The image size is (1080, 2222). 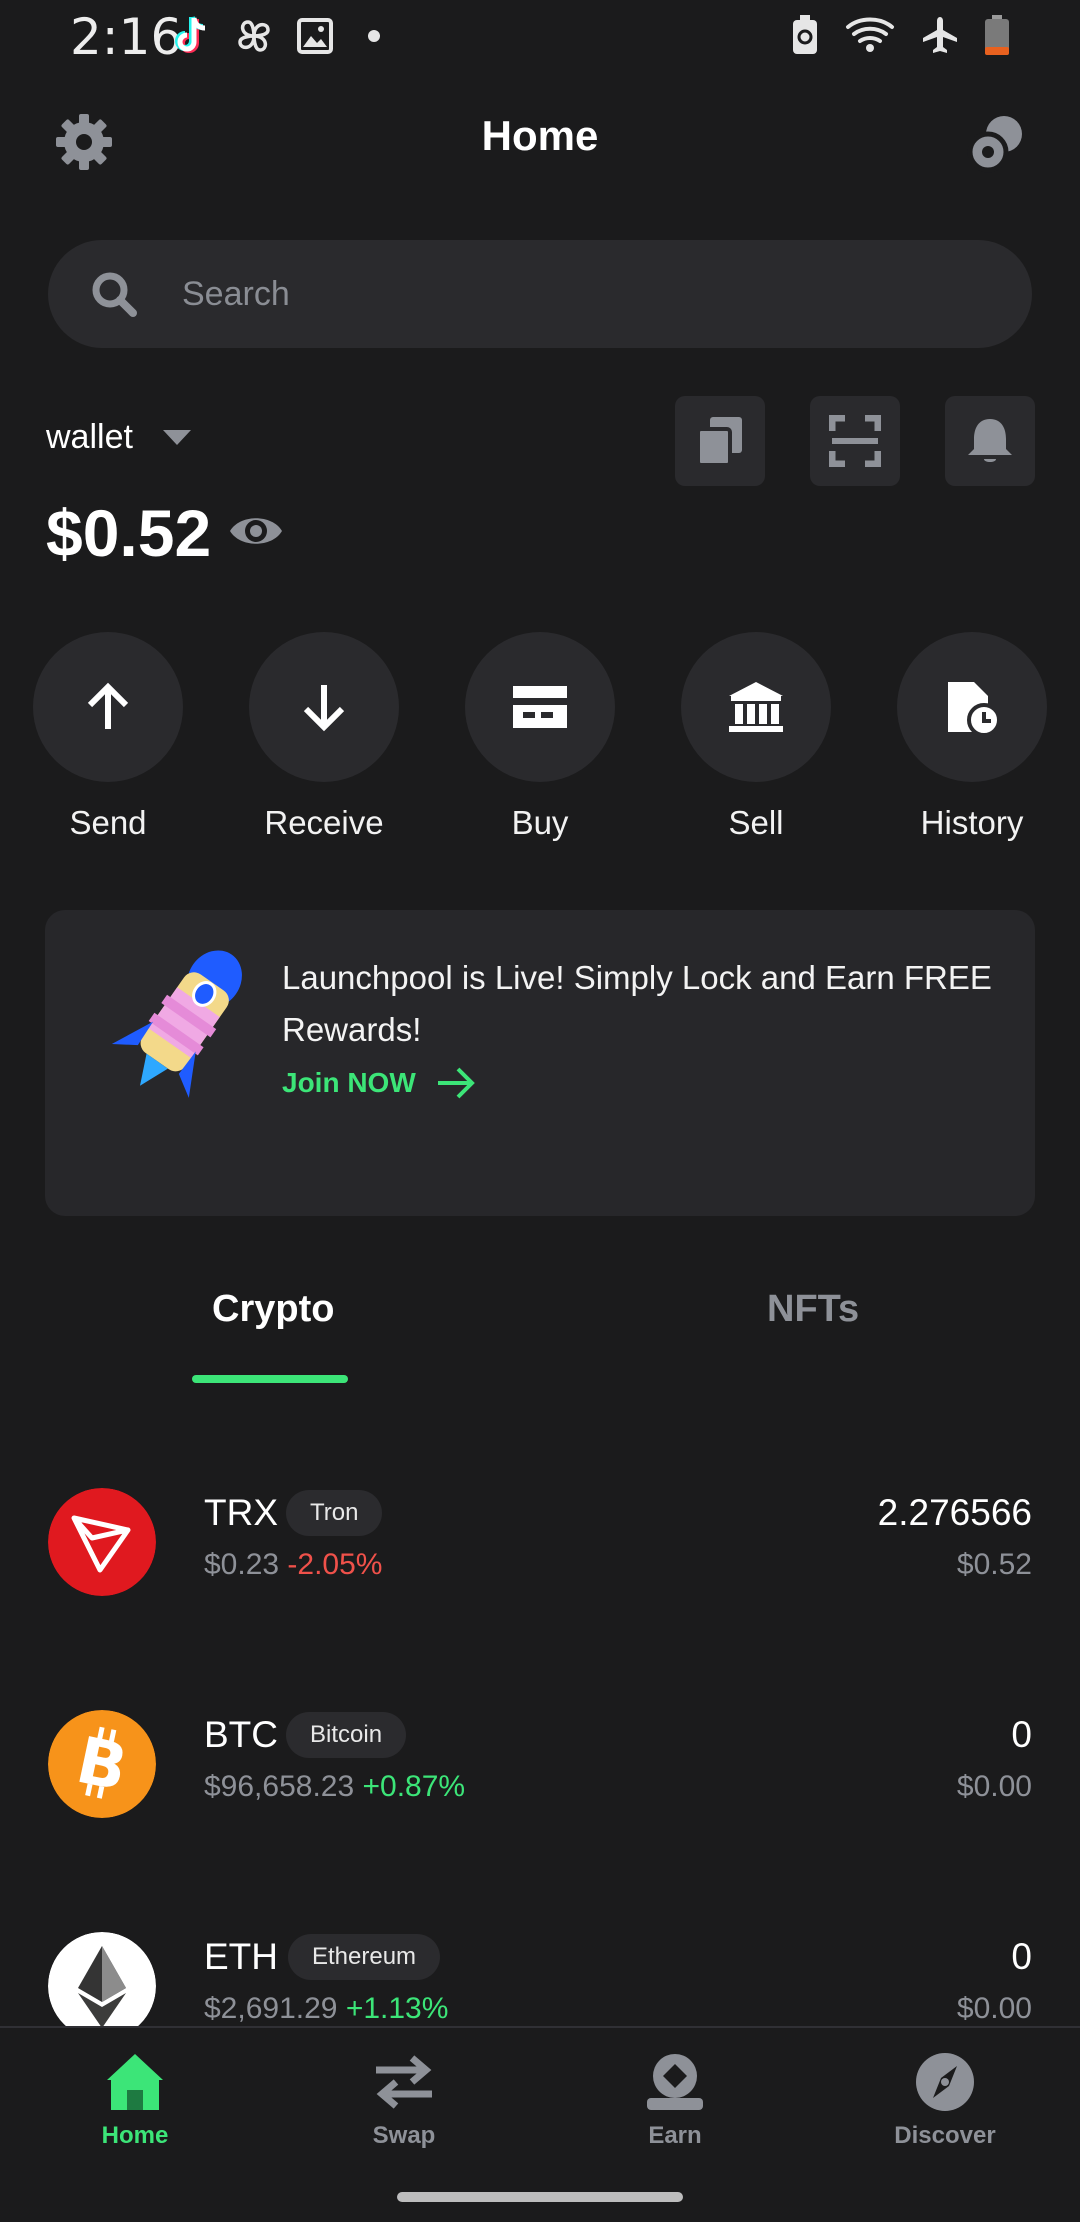 What do you see at coordinates (994, 1564) in the screenshot?
I see `asset-value: $0.52` at bounding box center [994, 1564].